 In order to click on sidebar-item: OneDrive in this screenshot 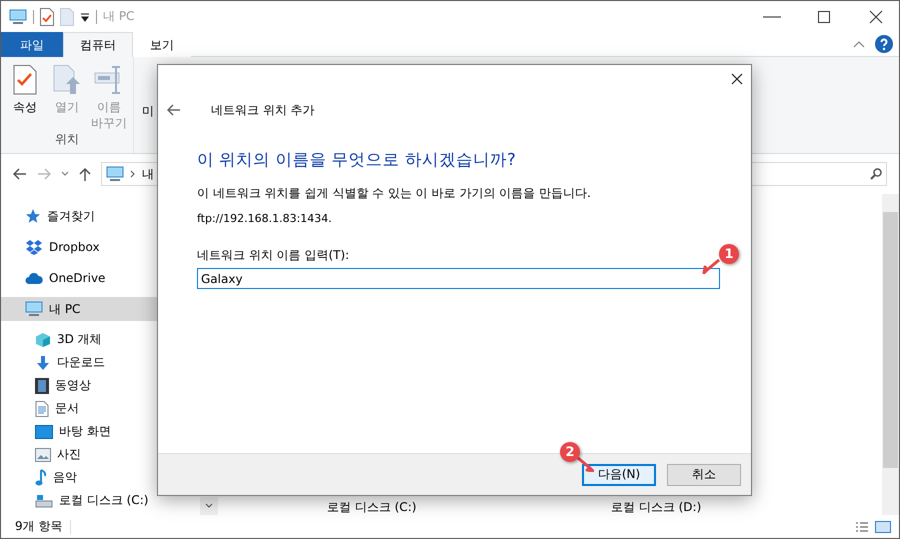, I will do `click(79, 278)`.